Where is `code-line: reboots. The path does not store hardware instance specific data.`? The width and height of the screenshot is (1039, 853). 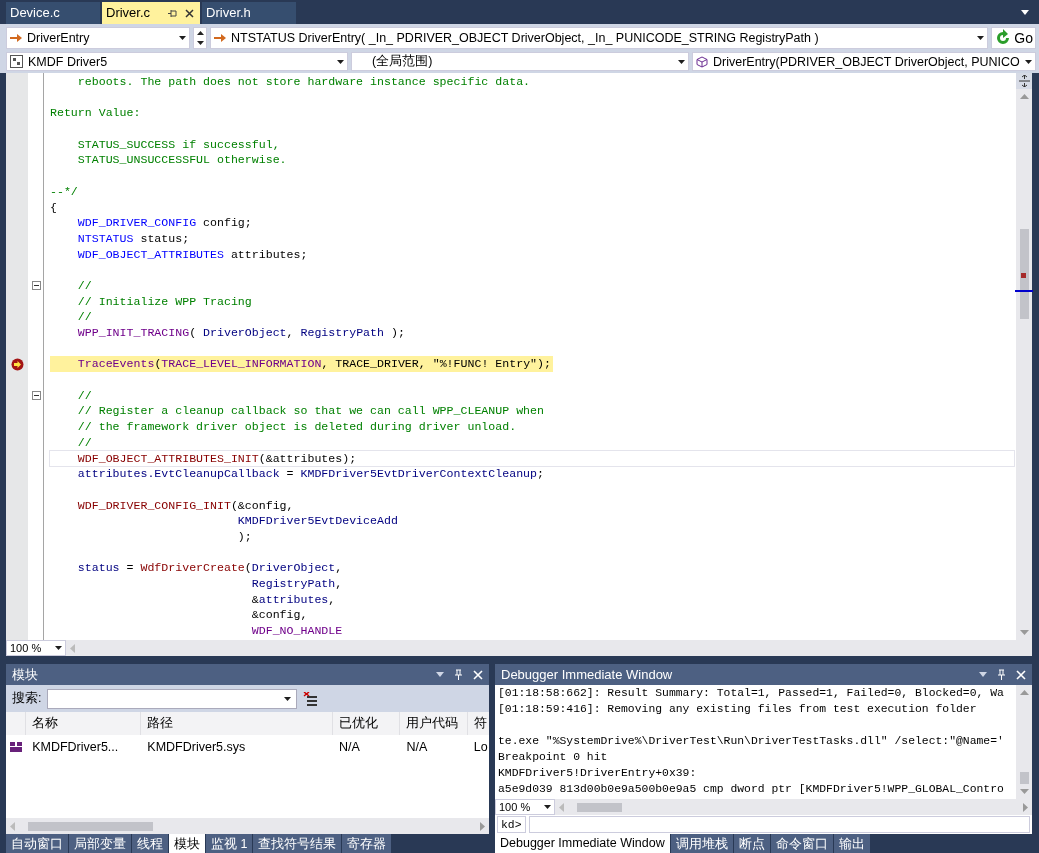
code-line: reboots. The path does not store hardware instance specific data. is located at coordinates (304, 82).